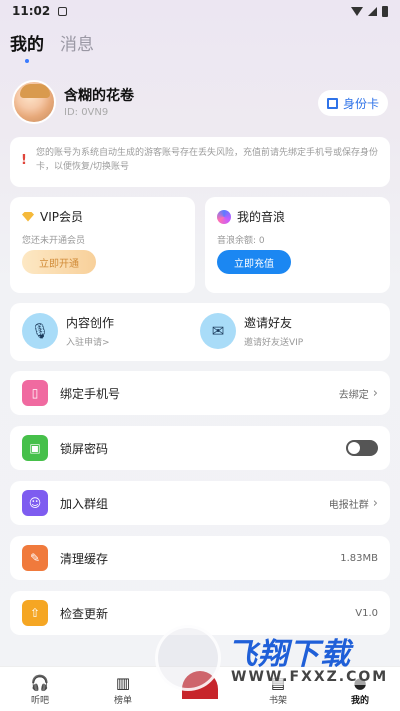 The image size is (400, 711). Describe the element at coordinates (52, 46) in the screenshot. I see `top-tabs: 我的 消息` at that location.